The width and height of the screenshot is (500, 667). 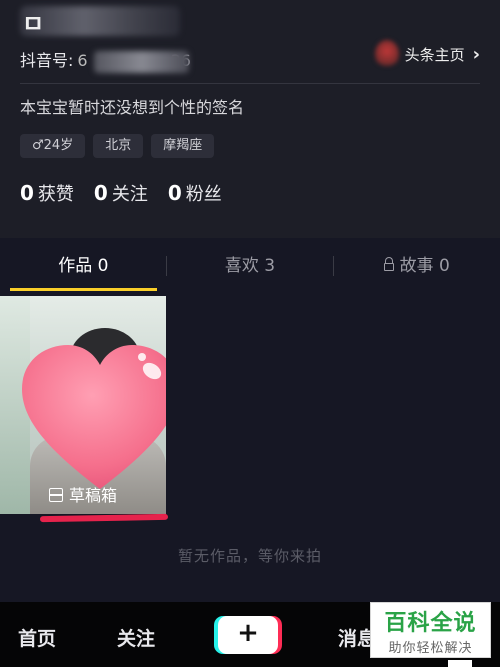 What do you see at coordinates (388, 264) in the screenshot?
I see `lock-icon` at bounding box center [388, 264].